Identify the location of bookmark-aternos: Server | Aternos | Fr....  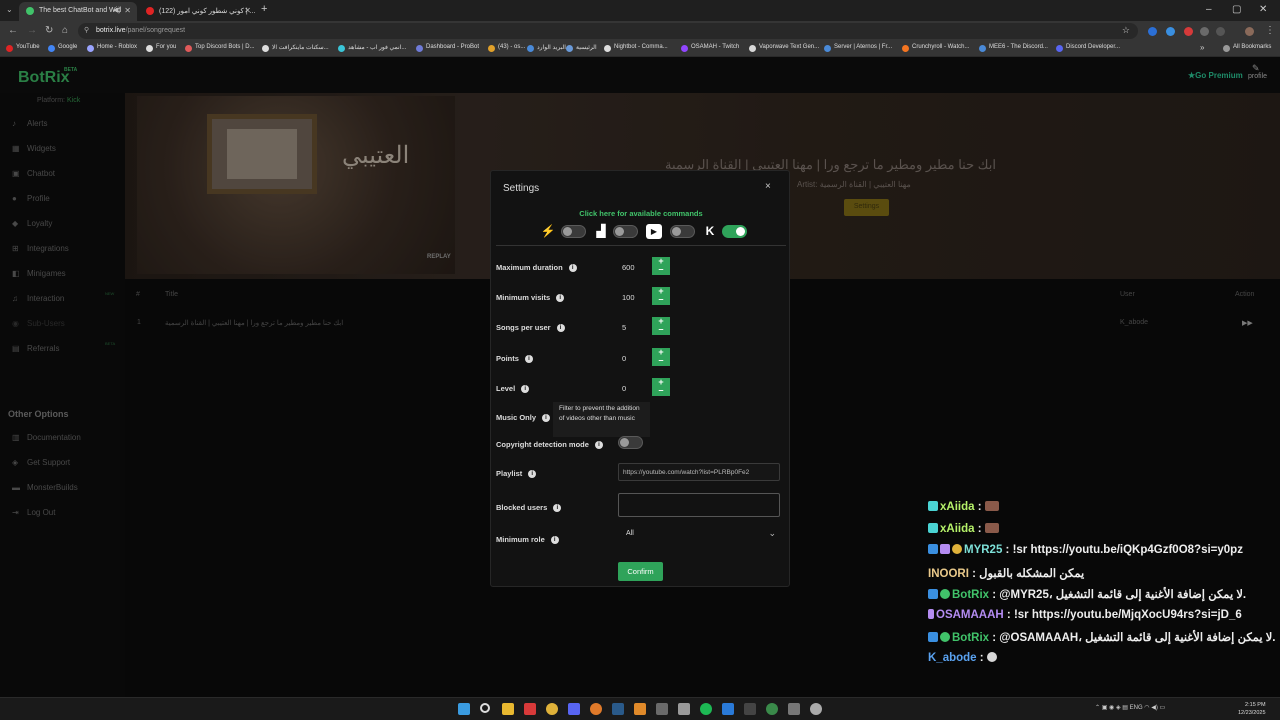
(858, 48).